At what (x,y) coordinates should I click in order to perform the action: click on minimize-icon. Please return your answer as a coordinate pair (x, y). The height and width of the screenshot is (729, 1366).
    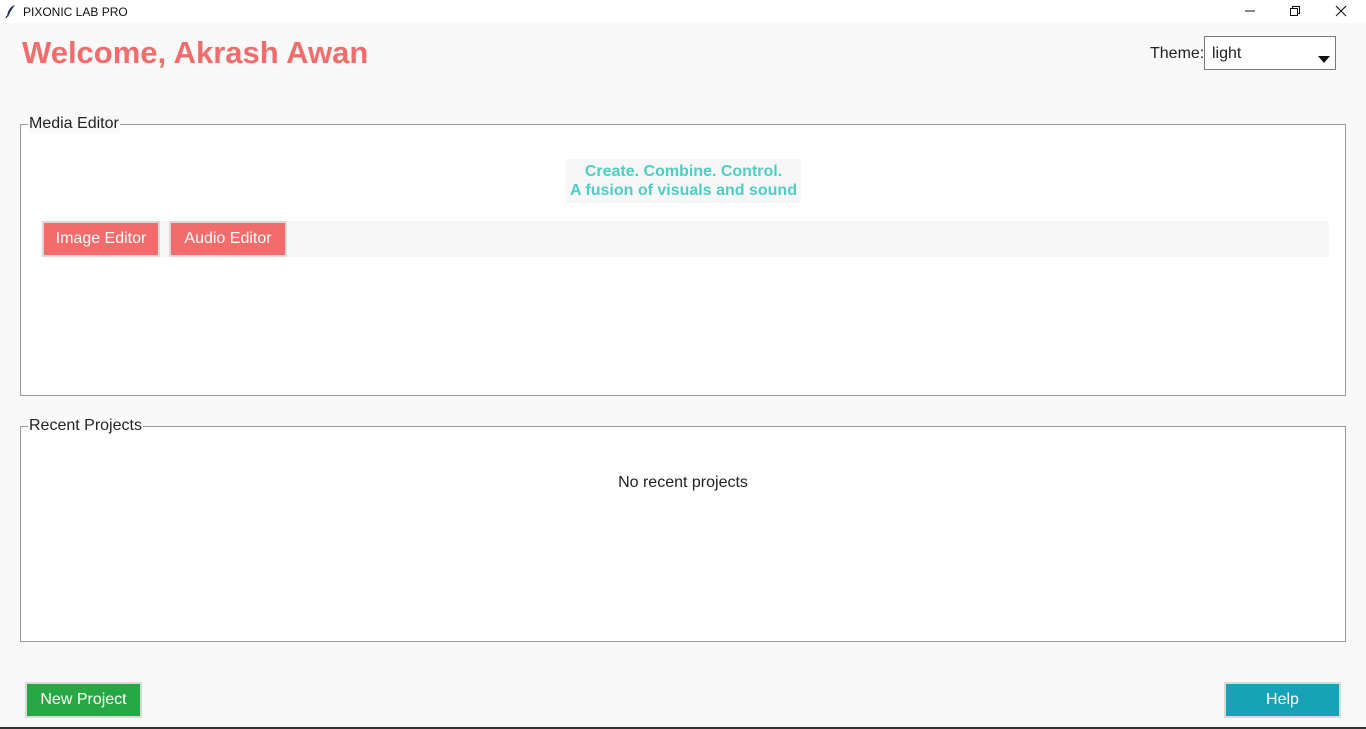
    Looking at the image, I should click on (1250, 11).